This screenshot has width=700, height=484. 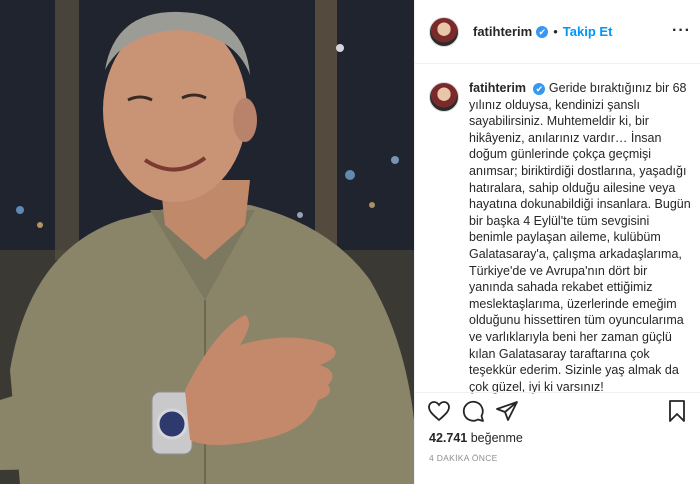 What do you see at coordinates (677, 411) in the screenshot?
I see `bookmark-icon` at bounding box center [677, 411].